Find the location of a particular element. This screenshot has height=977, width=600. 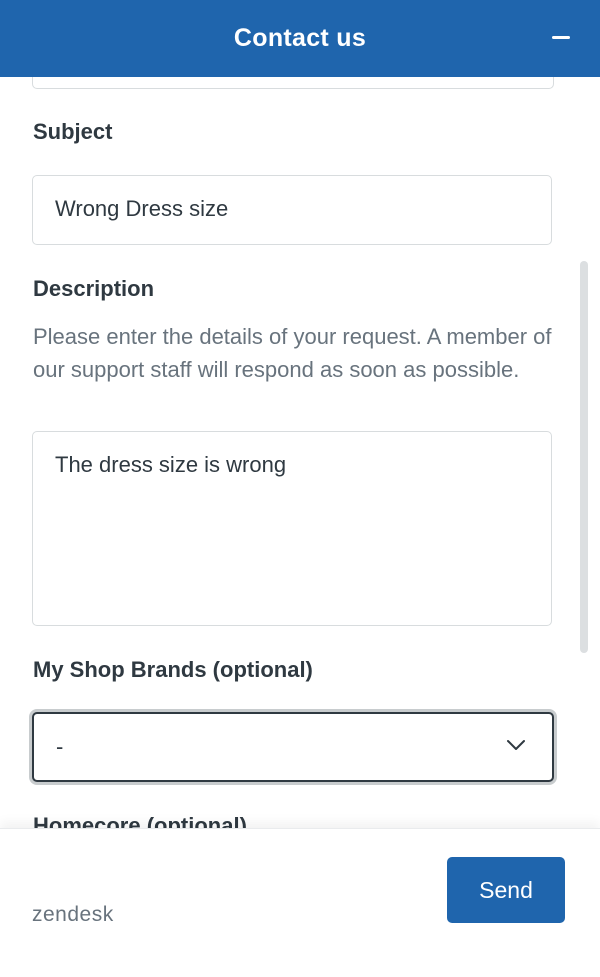

widget-footer: zendesk Send is located at coordinates (300, 890).